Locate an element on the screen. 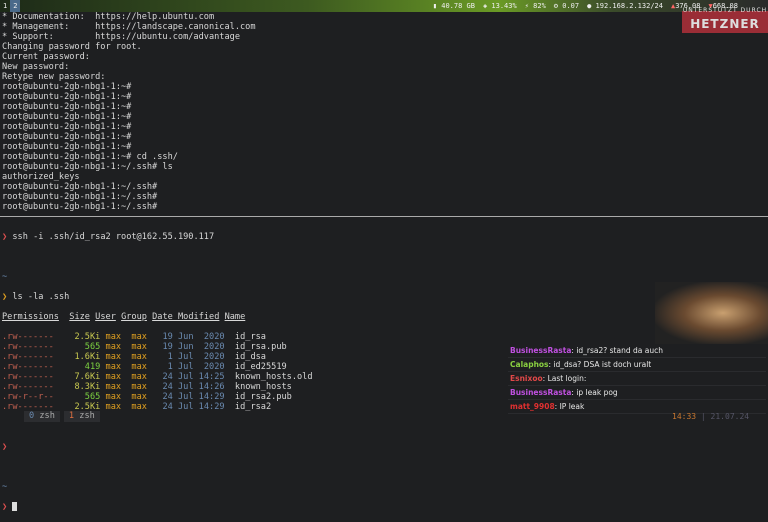 The image size is (768, 522). terminal-line: root@ubuntu-2gb-nbg1-1:~/.ssh# ls is located at coordinates (87, 167).